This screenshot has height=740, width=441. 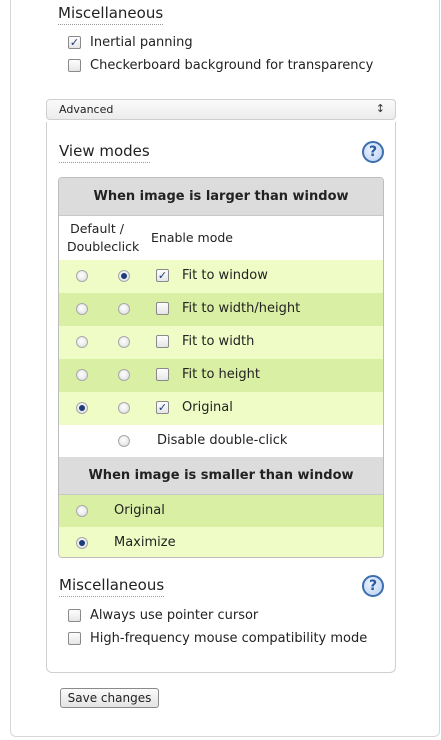 What do you see at coordinates (174, 615) in the screenshot?
I see `pointer-cursor-label: Always use pointer cursor` at bounding box center [174, 615].